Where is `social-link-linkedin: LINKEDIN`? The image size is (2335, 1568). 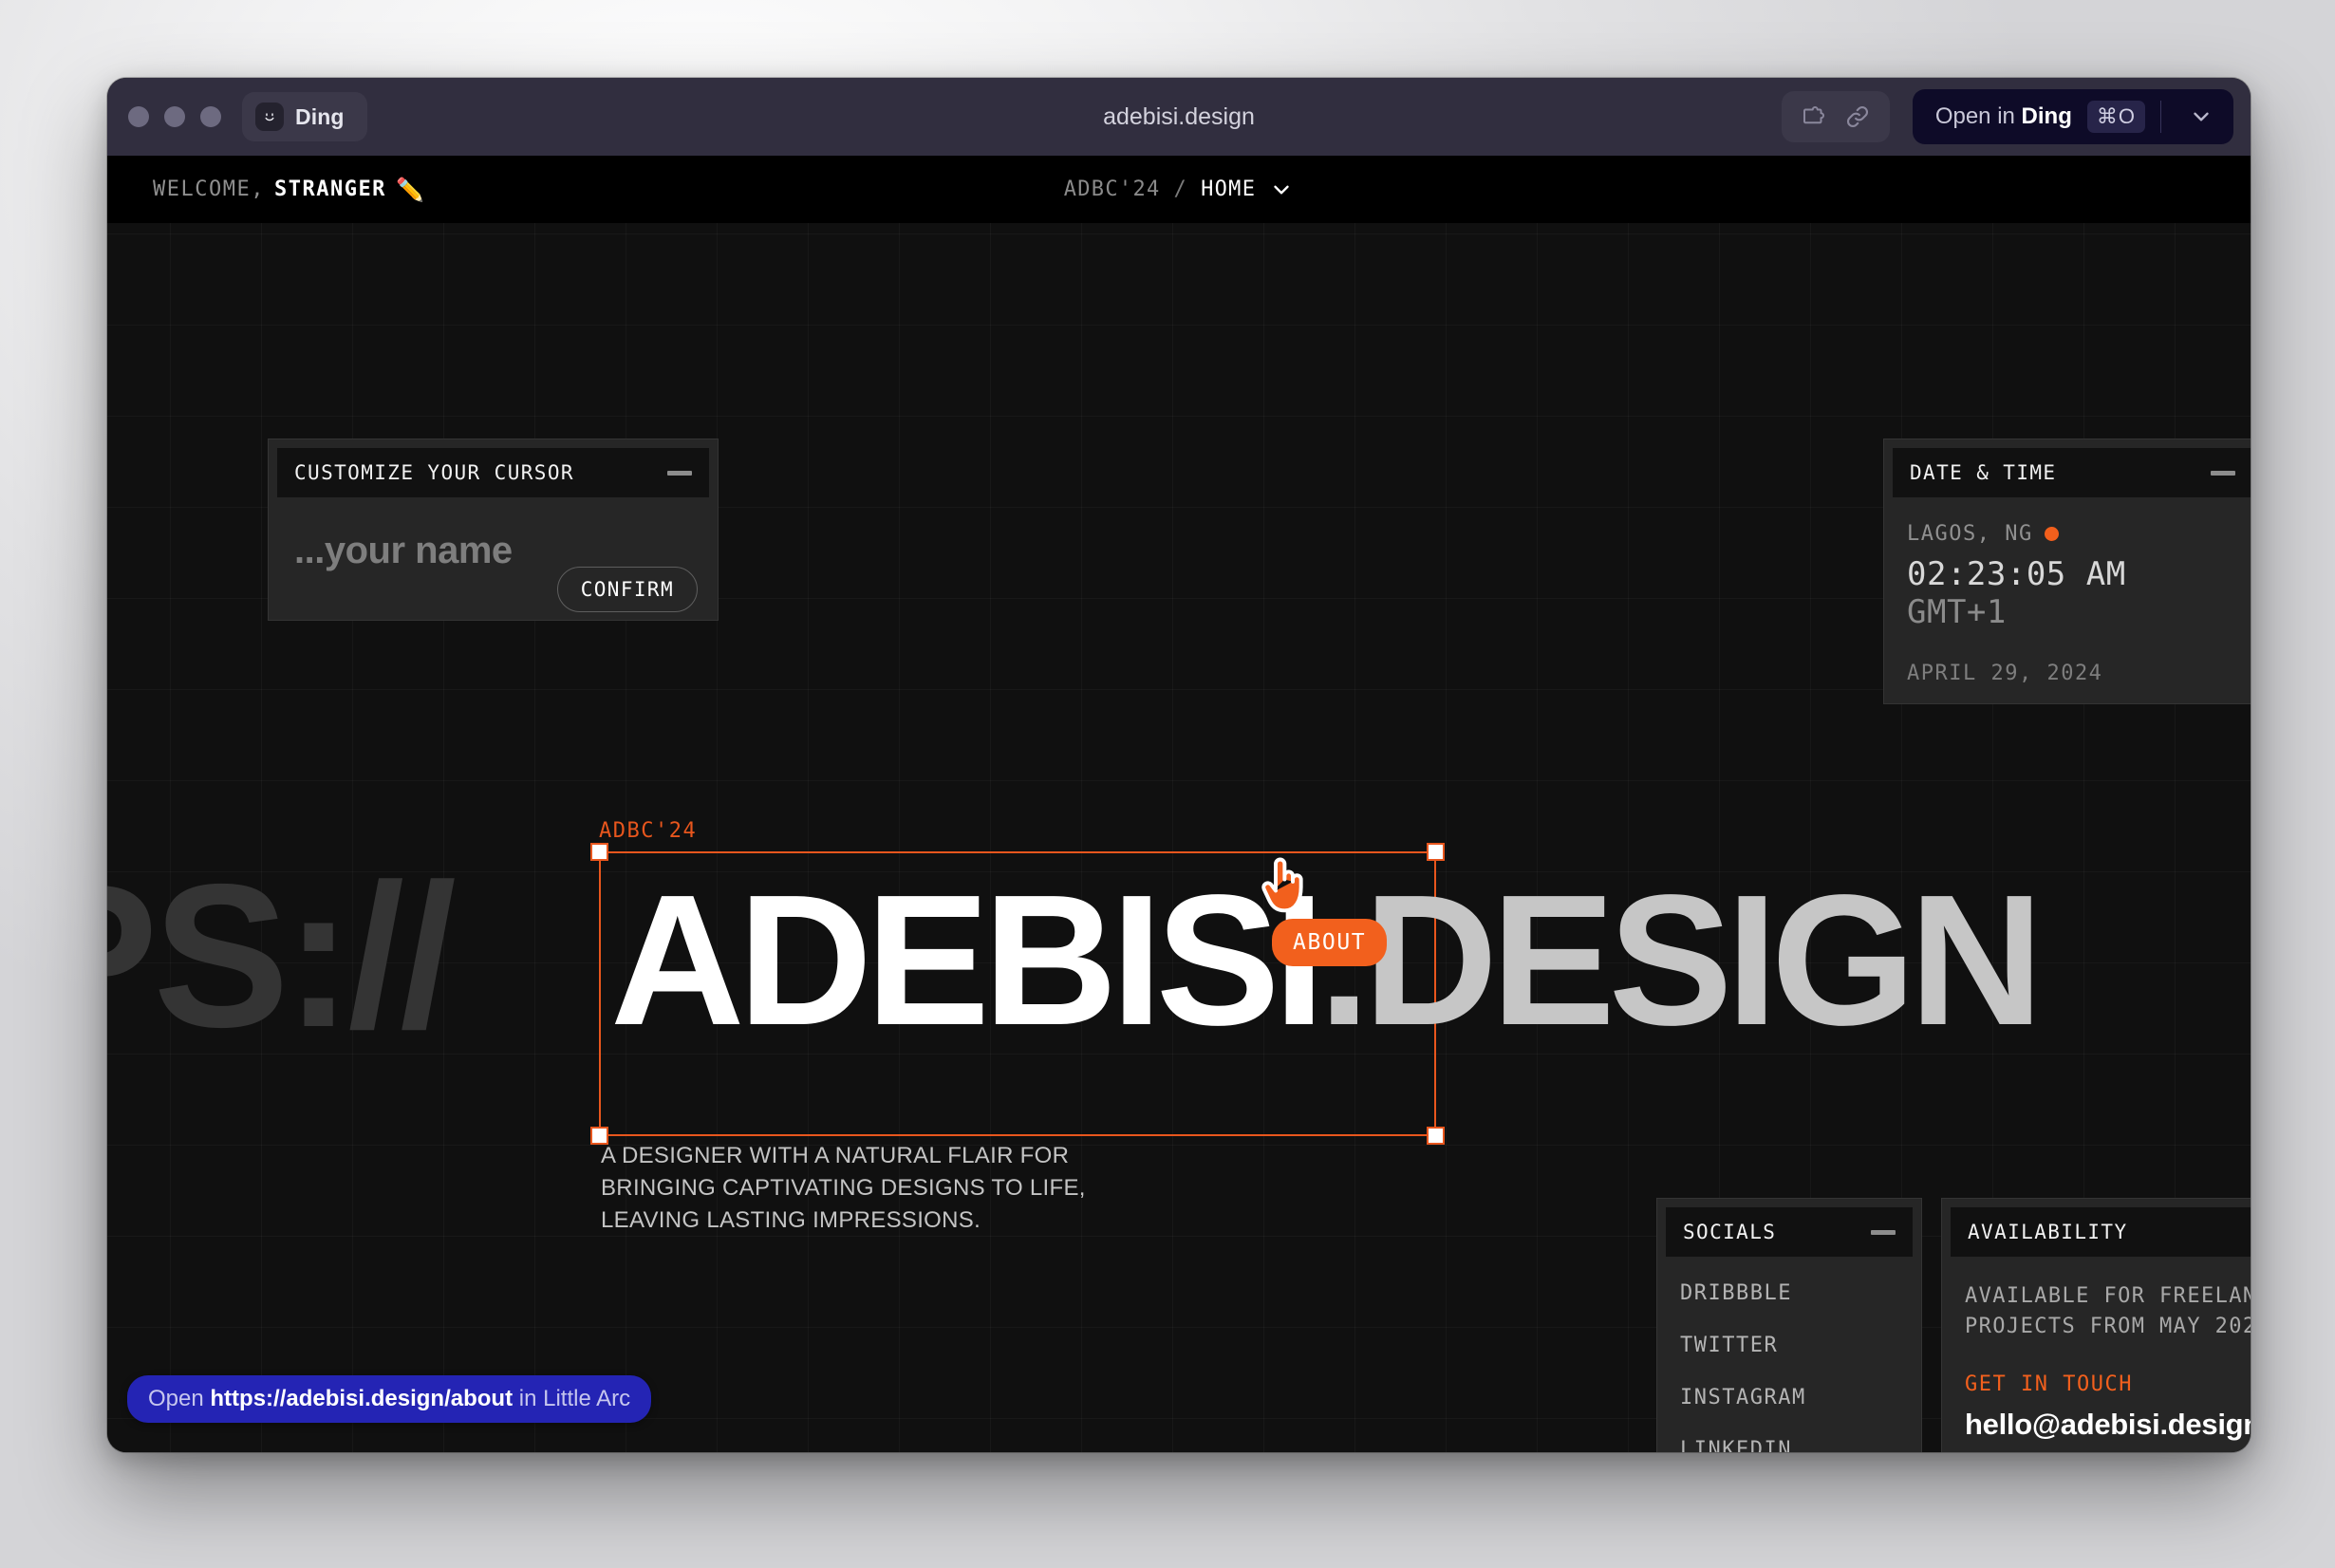 social-link-linkedin: LINKEDIN is located at coordinates (1789, 1445).